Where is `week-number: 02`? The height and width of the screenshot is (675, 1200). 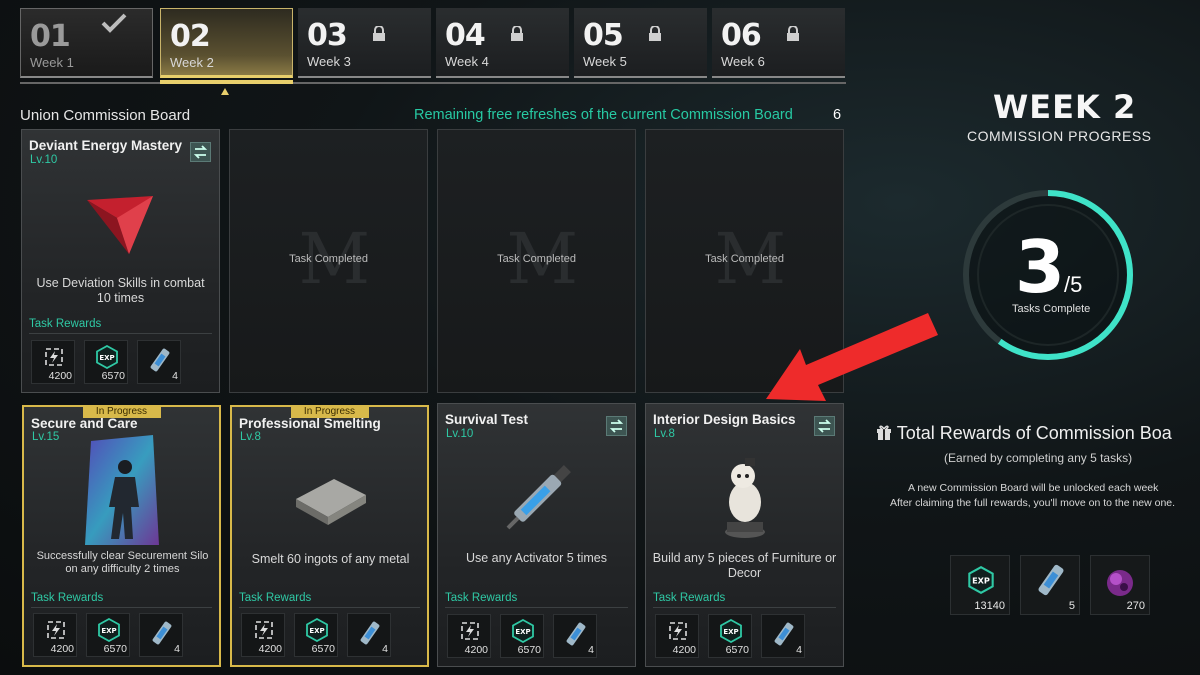
week-number: 02 is located at coordinates (190, 36).